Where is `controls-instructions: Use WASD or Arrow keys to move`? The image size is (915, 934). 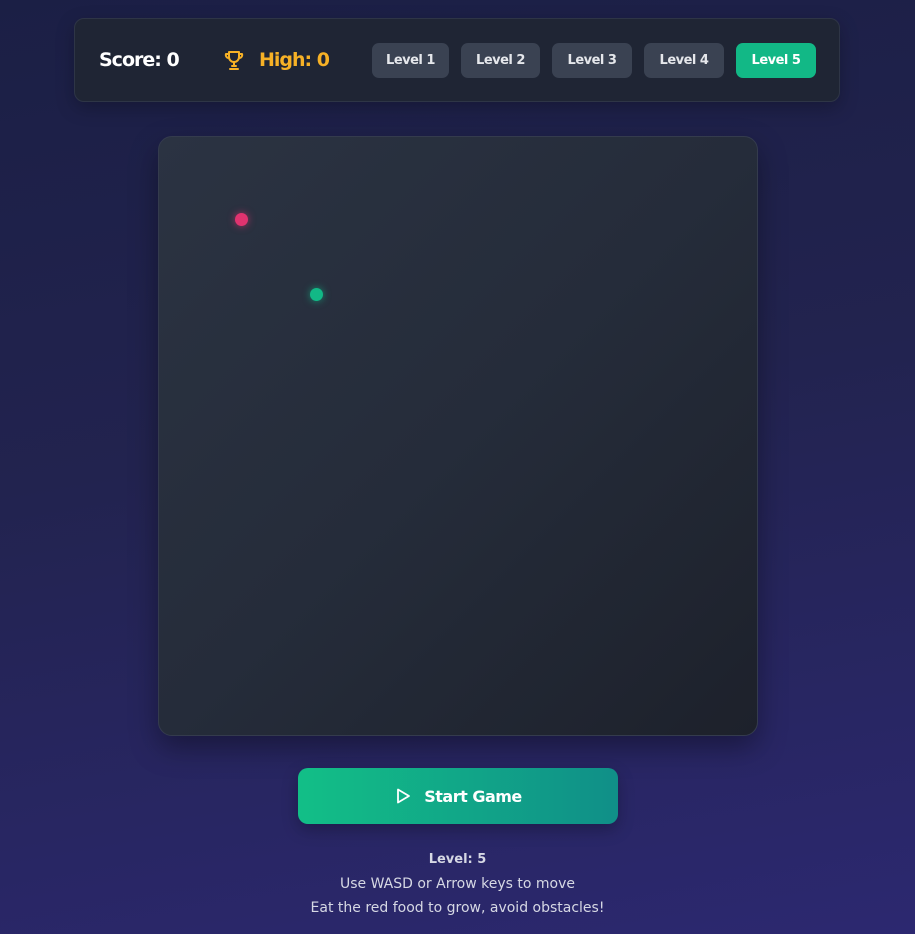 controls-instructions: Use WASD or Arrow keys to move is located at coordinates (457, 884).